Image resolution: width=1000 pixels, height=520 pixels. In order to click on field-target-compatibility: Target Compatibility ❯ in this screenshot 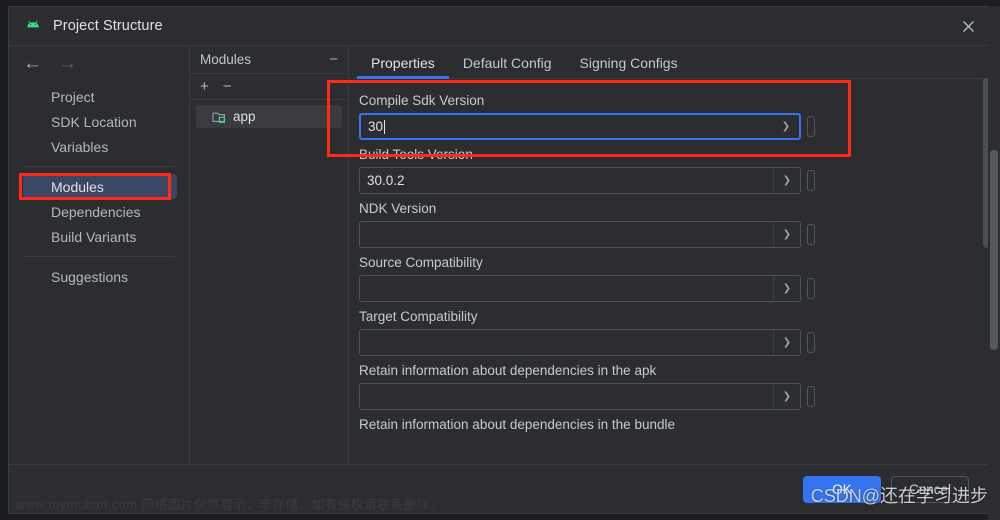, I will do `click(675, 332)`.